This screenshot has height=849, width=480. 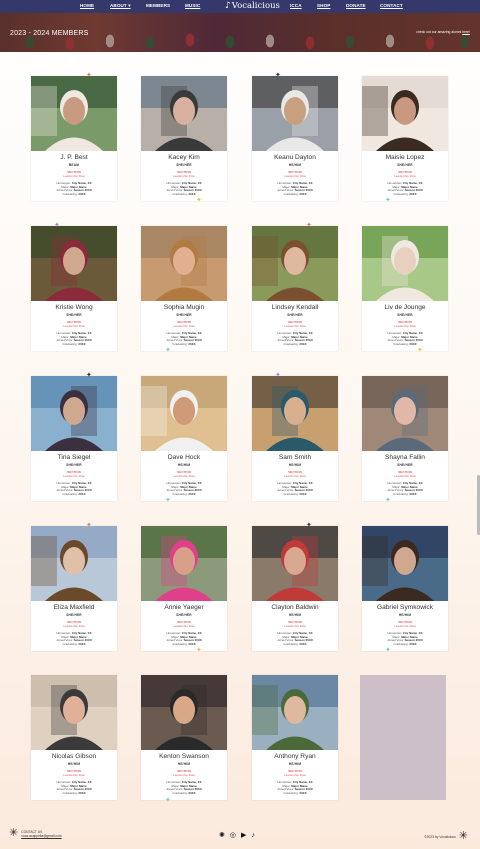 What do you see at coordinates (87, 5) in the screenshot?
I see `nav-home-link: HOME` at bounding box center [87, 5].